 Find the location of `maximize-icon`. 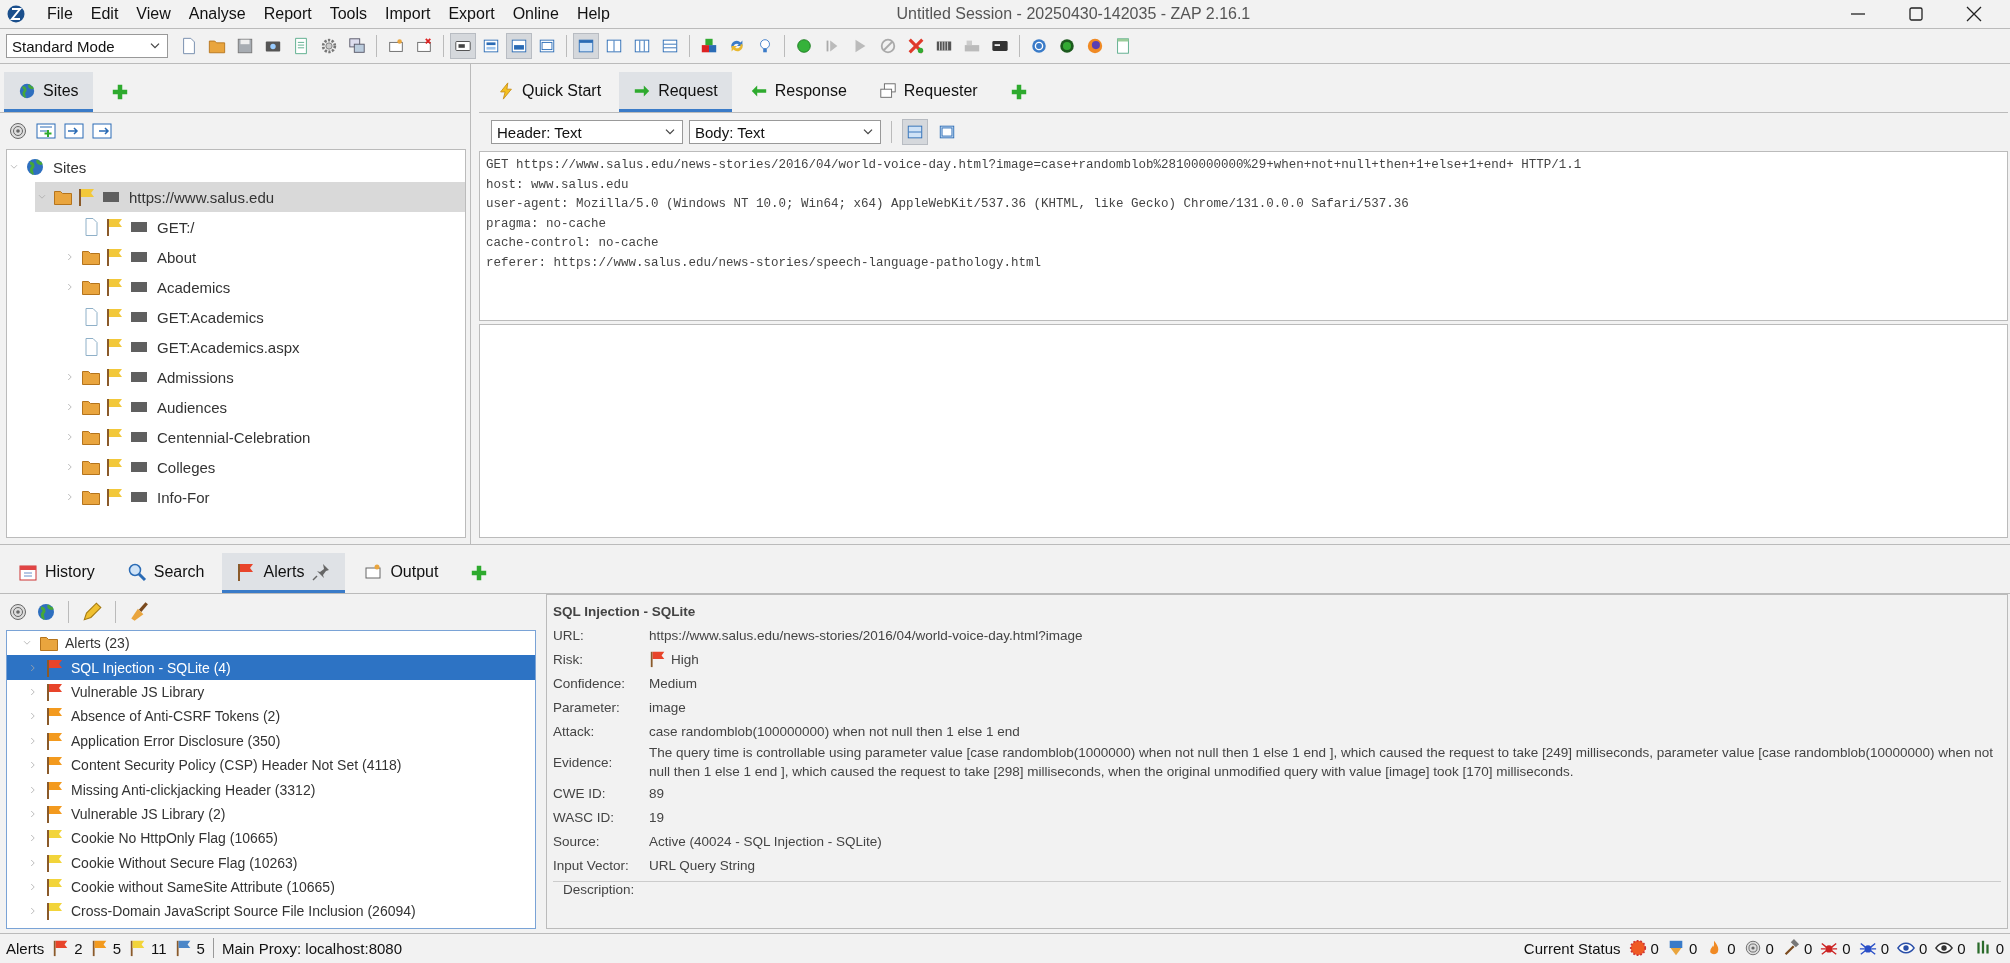

maximize-icon is located at coordinates (1916, 14).